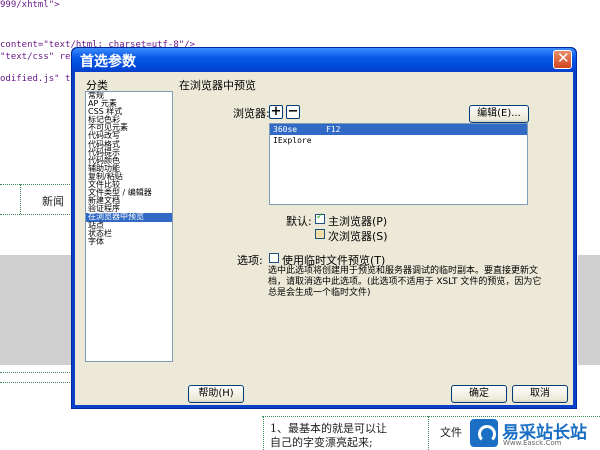 This screenshot has height=450, width=600. Describe the element at coordinates (129, 241) in the screenshot. I see `category-item: 字体` at that location.